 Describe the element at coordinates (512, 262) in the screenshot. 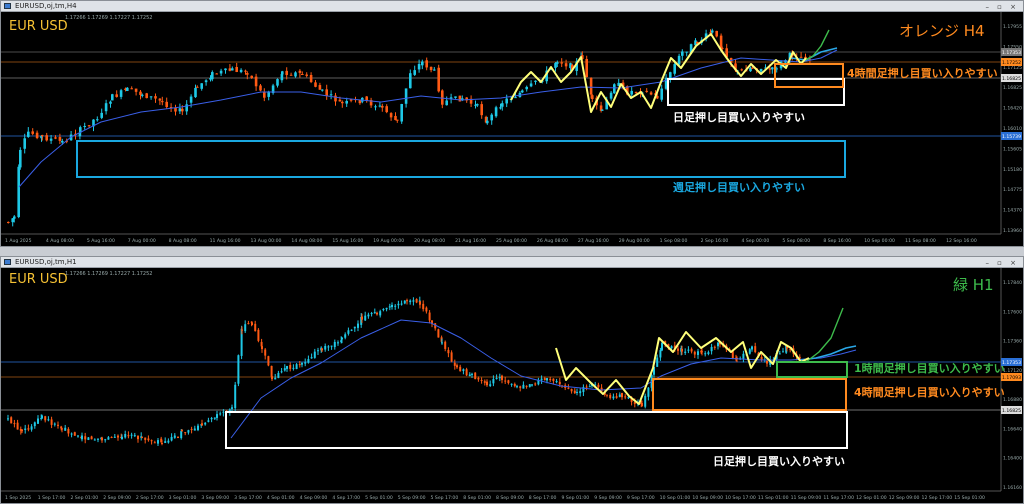

I see `window-titlebar: EURUSD,oj,tm,H1 – ▫ ×` at that location.